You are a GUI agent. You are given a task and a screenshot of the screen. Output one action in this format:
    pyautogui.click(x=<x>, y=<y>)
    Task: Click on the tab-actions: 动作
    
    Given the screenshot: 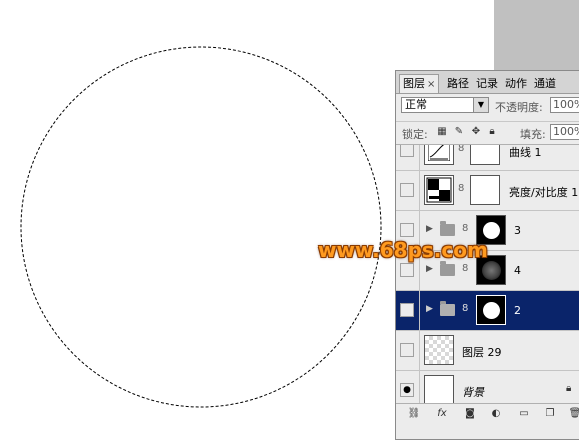 What is the action you would take?
    pyautogui.click(x=516, y=84)
    